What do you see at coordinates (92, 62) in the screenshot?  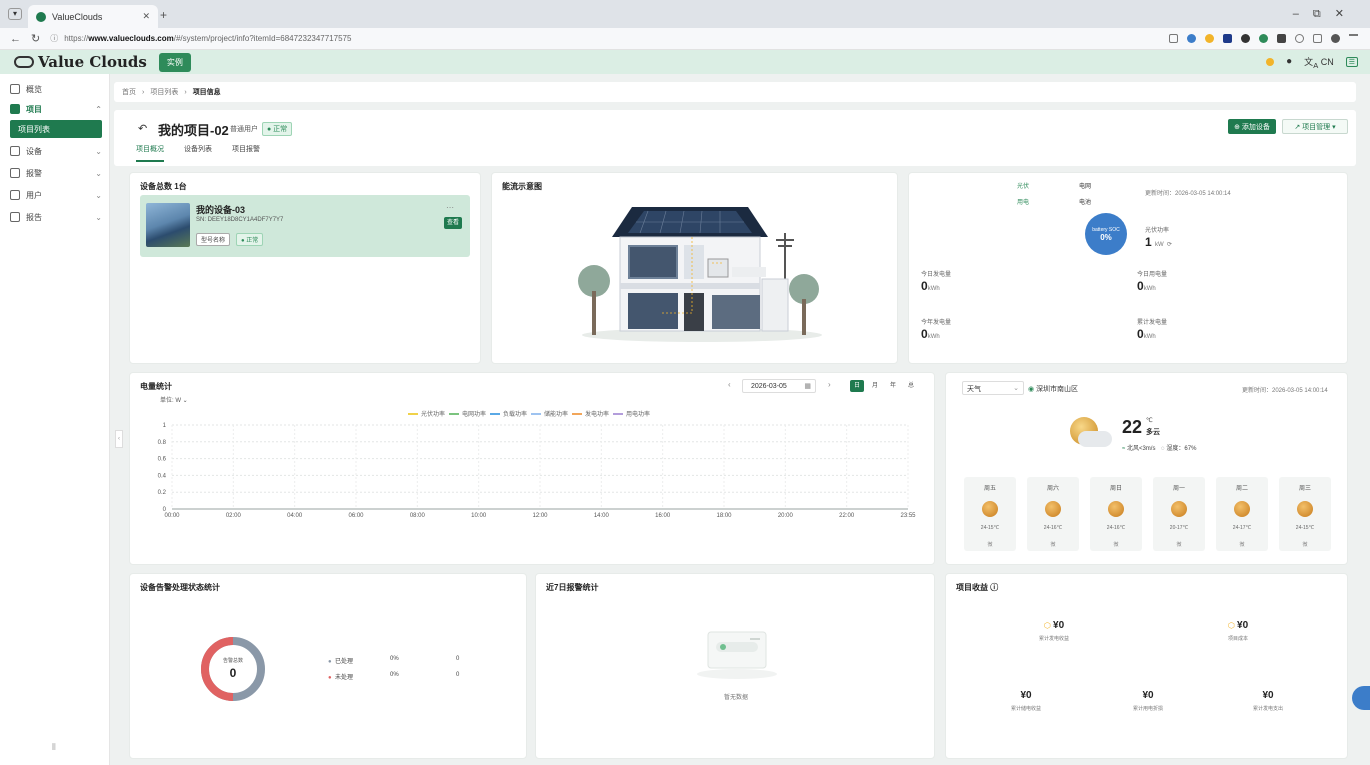 I see `logo-text: Value Clouds` at bounding box center [92, 62].